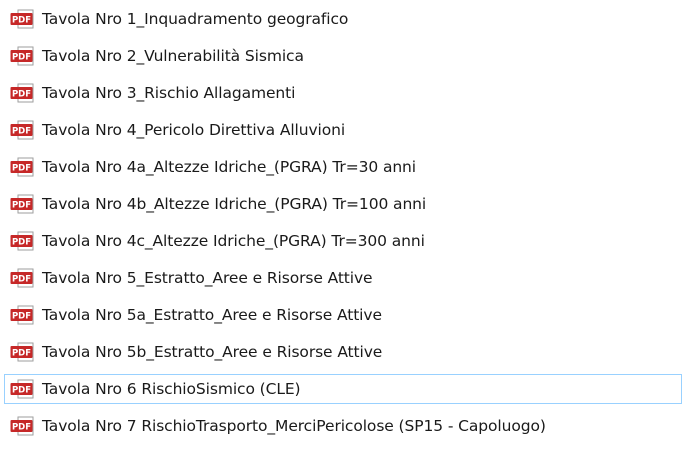 This screenshot has height=452, width=682. Describe the element at coordinates (343, 93) in the screenshot. I see `file-item: PDF Tavola Nro 3_Rischio Allagamenti` at that location.